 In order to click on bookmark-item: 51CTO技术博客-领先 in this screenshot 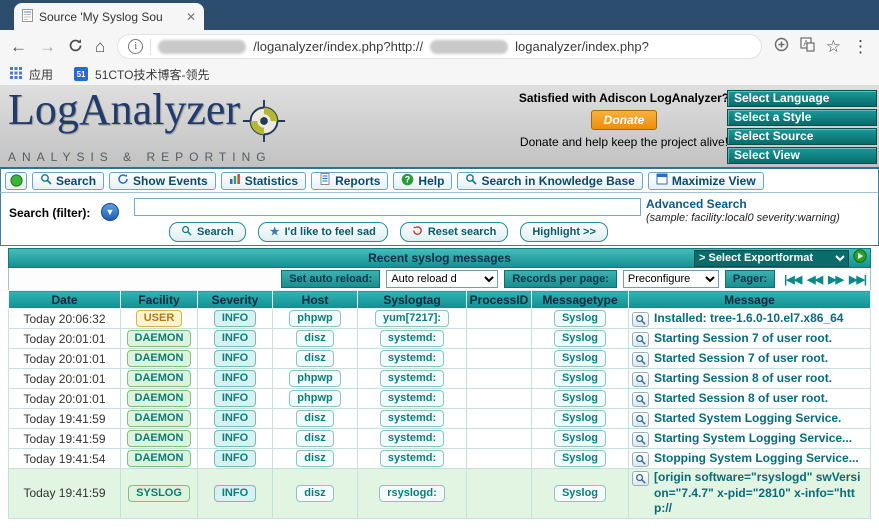, I will do `click(152, 74)`.